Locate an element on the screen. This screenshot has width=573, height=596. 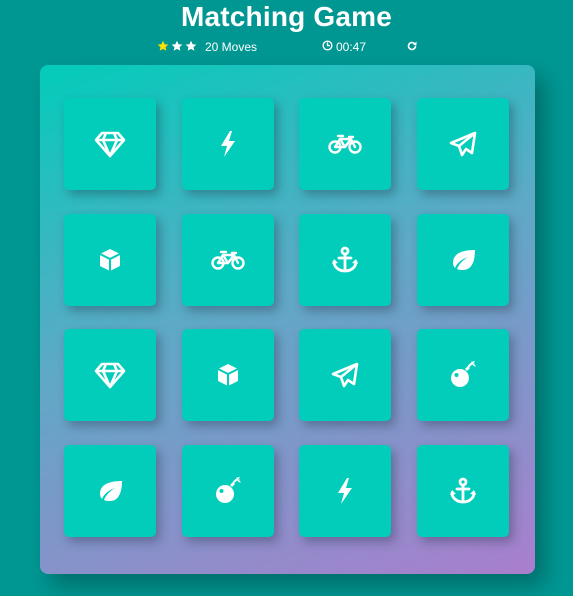
clock-icon is located at coordinates (327, 47).